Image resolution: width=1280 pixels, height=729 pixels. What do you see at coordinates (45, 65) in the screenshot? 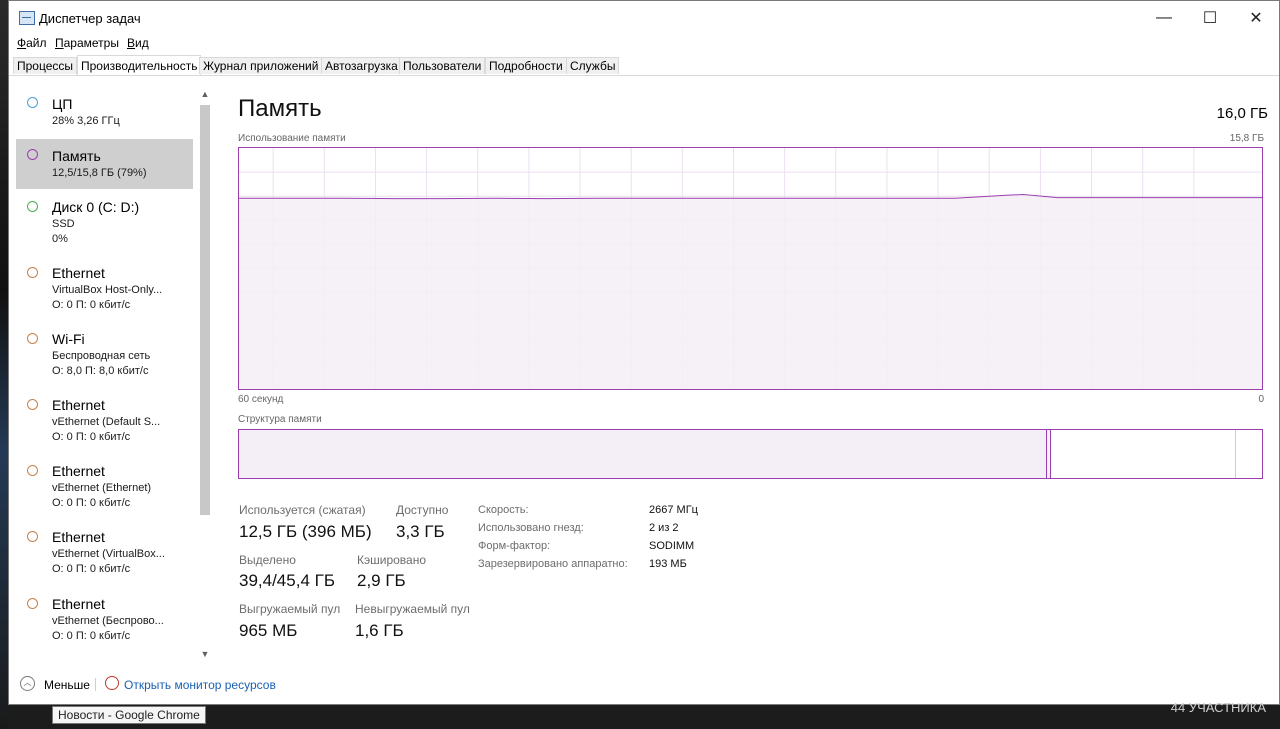
I see `tab-processes: Процессы` at bounding box center [45, 65].